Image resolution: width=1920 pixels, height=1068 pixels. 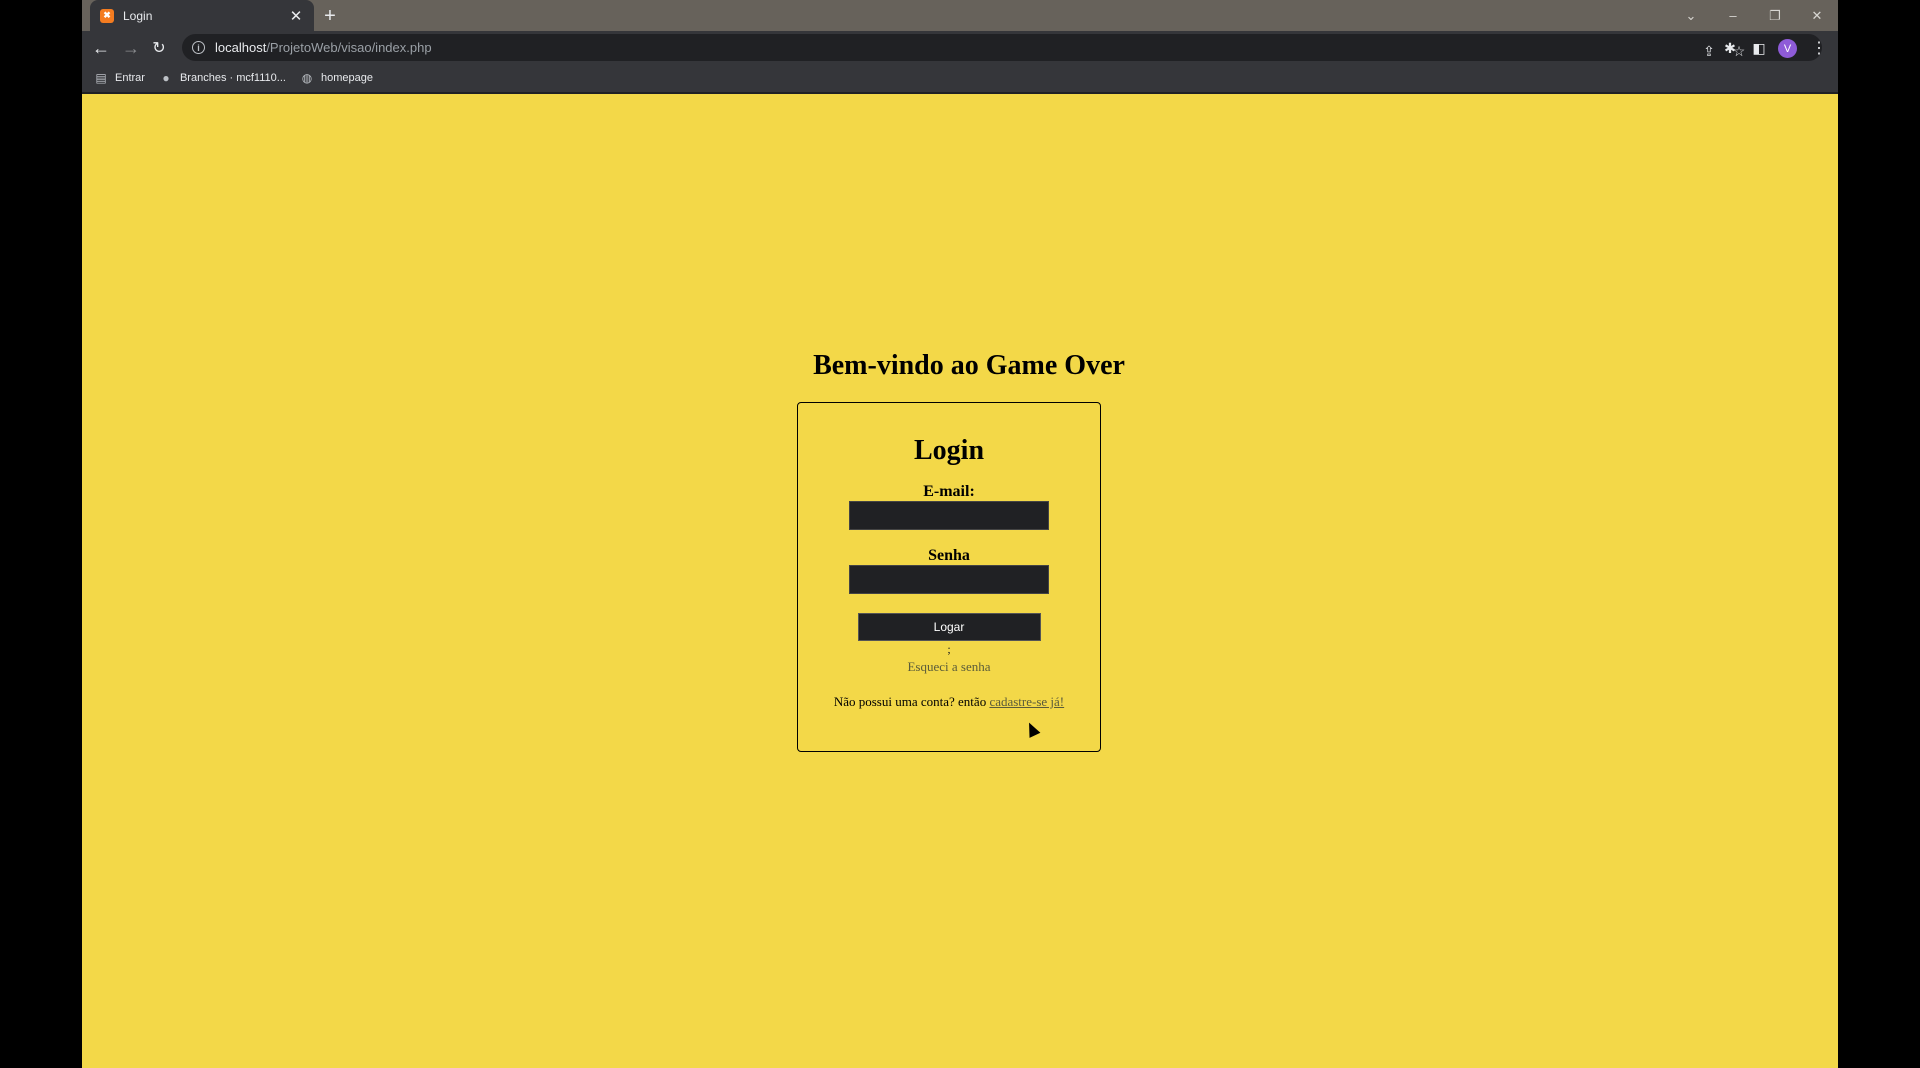 What do you see at coordinates (911, 701) in the screenshot?
I see `signup-prefix: Não possui uma conta? então` at bounding box center [911, 701].